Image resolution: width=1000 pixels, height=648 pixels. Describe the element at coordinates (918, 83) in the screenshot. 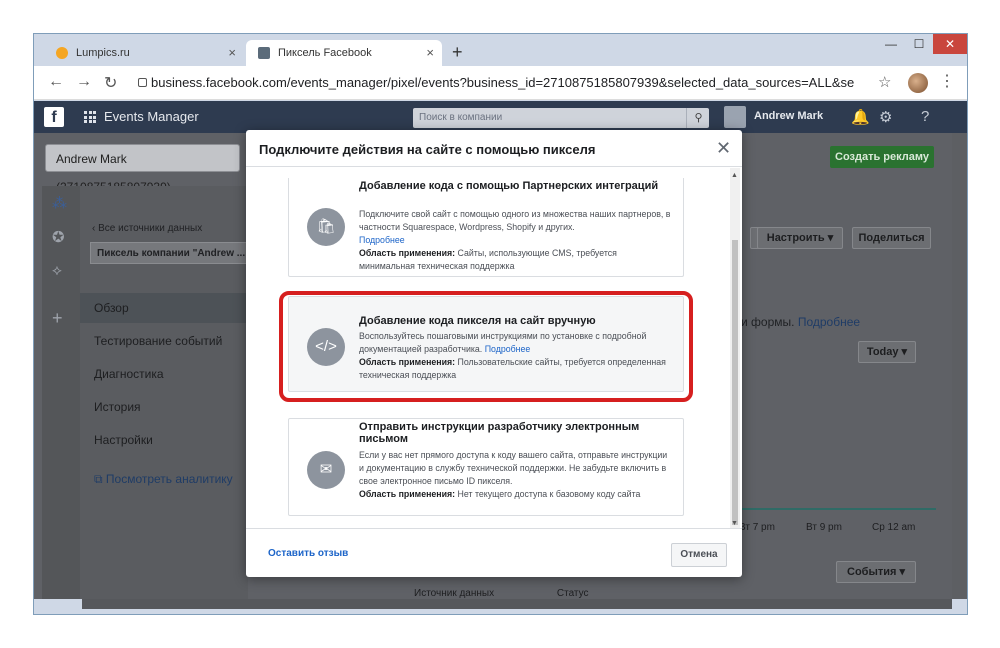

I see `profile-avatar` at that location.